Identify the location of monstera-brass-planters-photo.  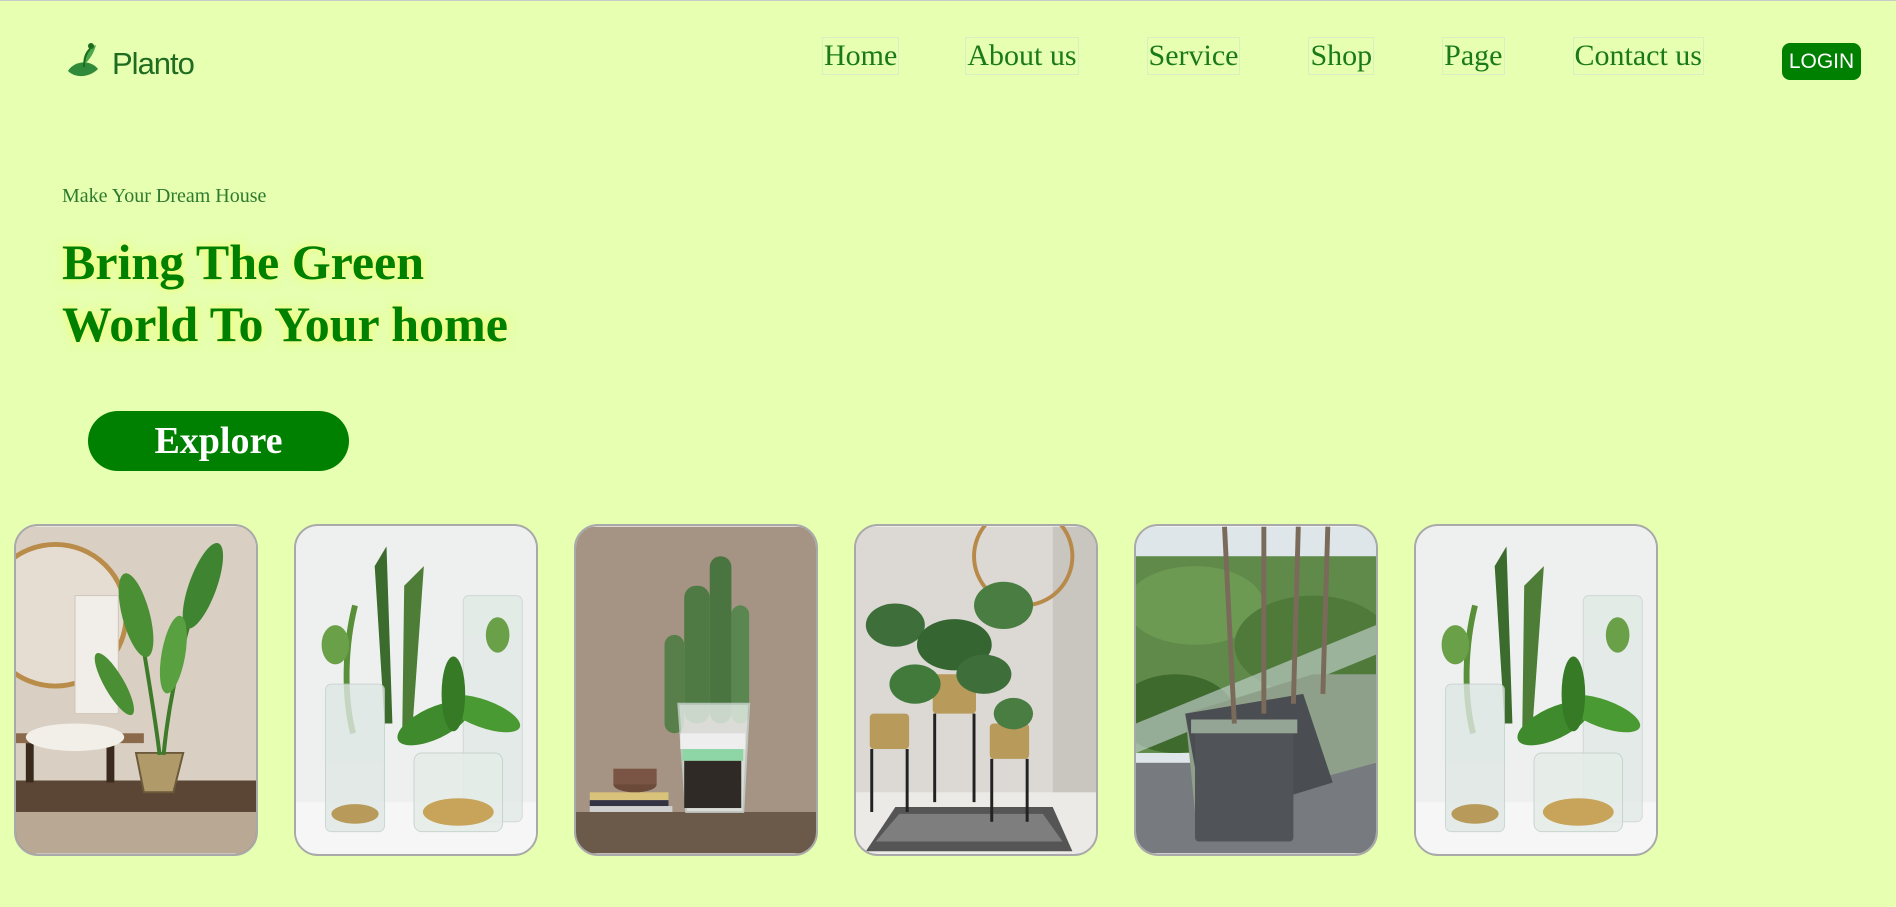
(976, 690).